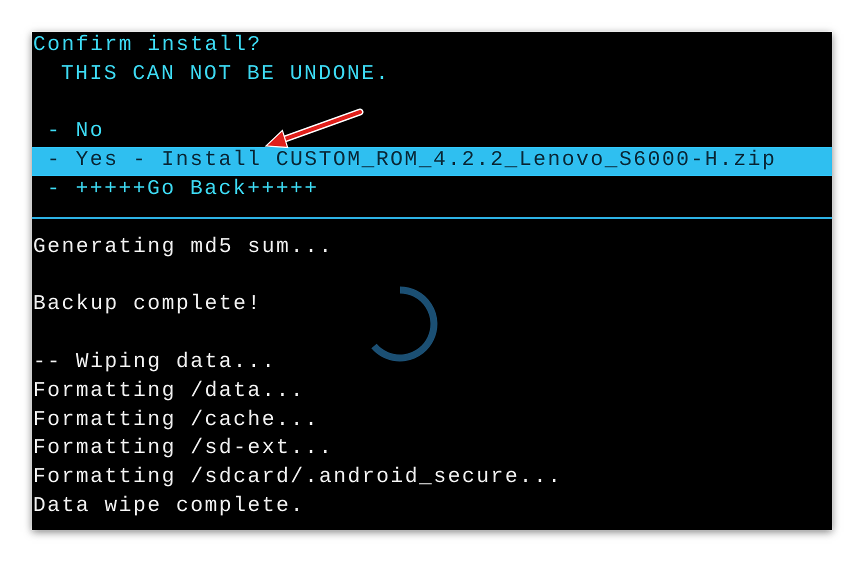 This screenshot has width=864, height=564. I want to click on menu-option: - No, so click(432, 133).